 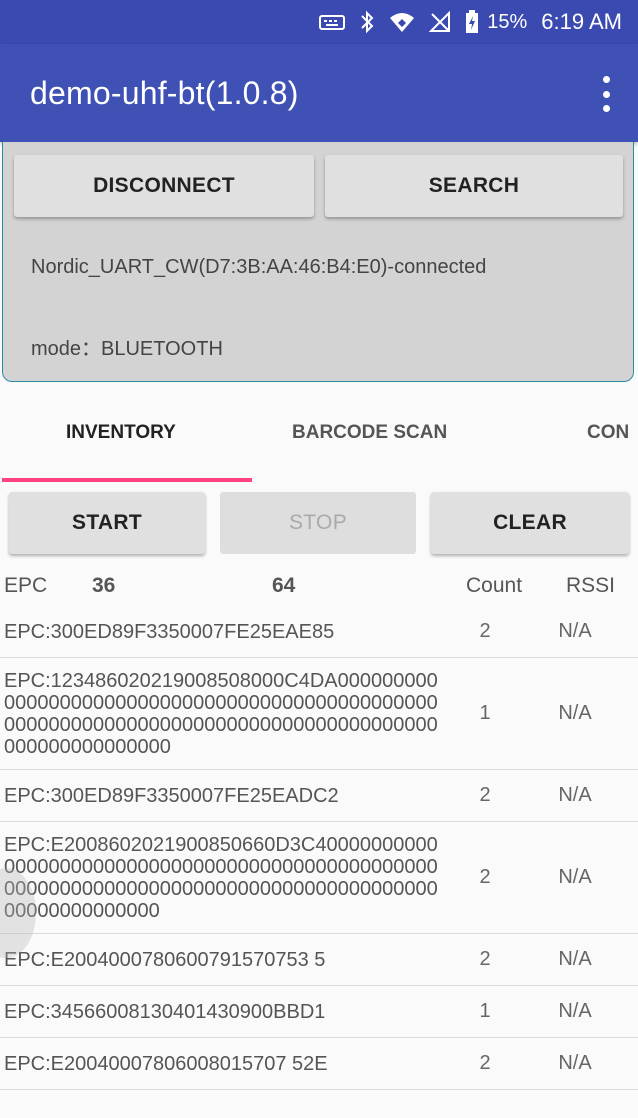 What do you see at coordinates (127, 349) in the screenshot?
I see `mode-label: mode：BLUETOOTH` at bounding box center [127, 349].